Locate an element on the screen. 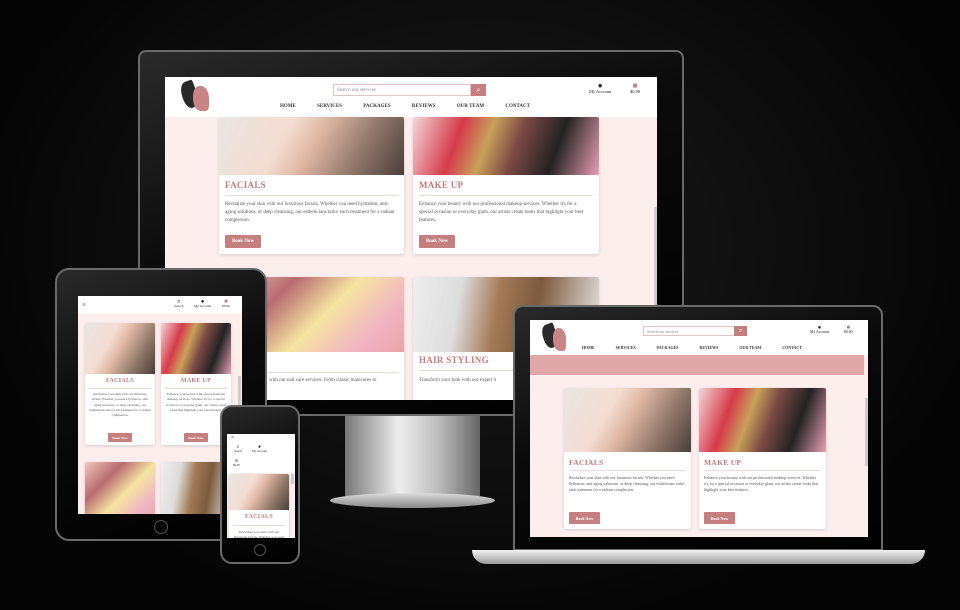 The image size is (960, 610). service-title: HAIR STYLING is located at coordinates (454, 360).